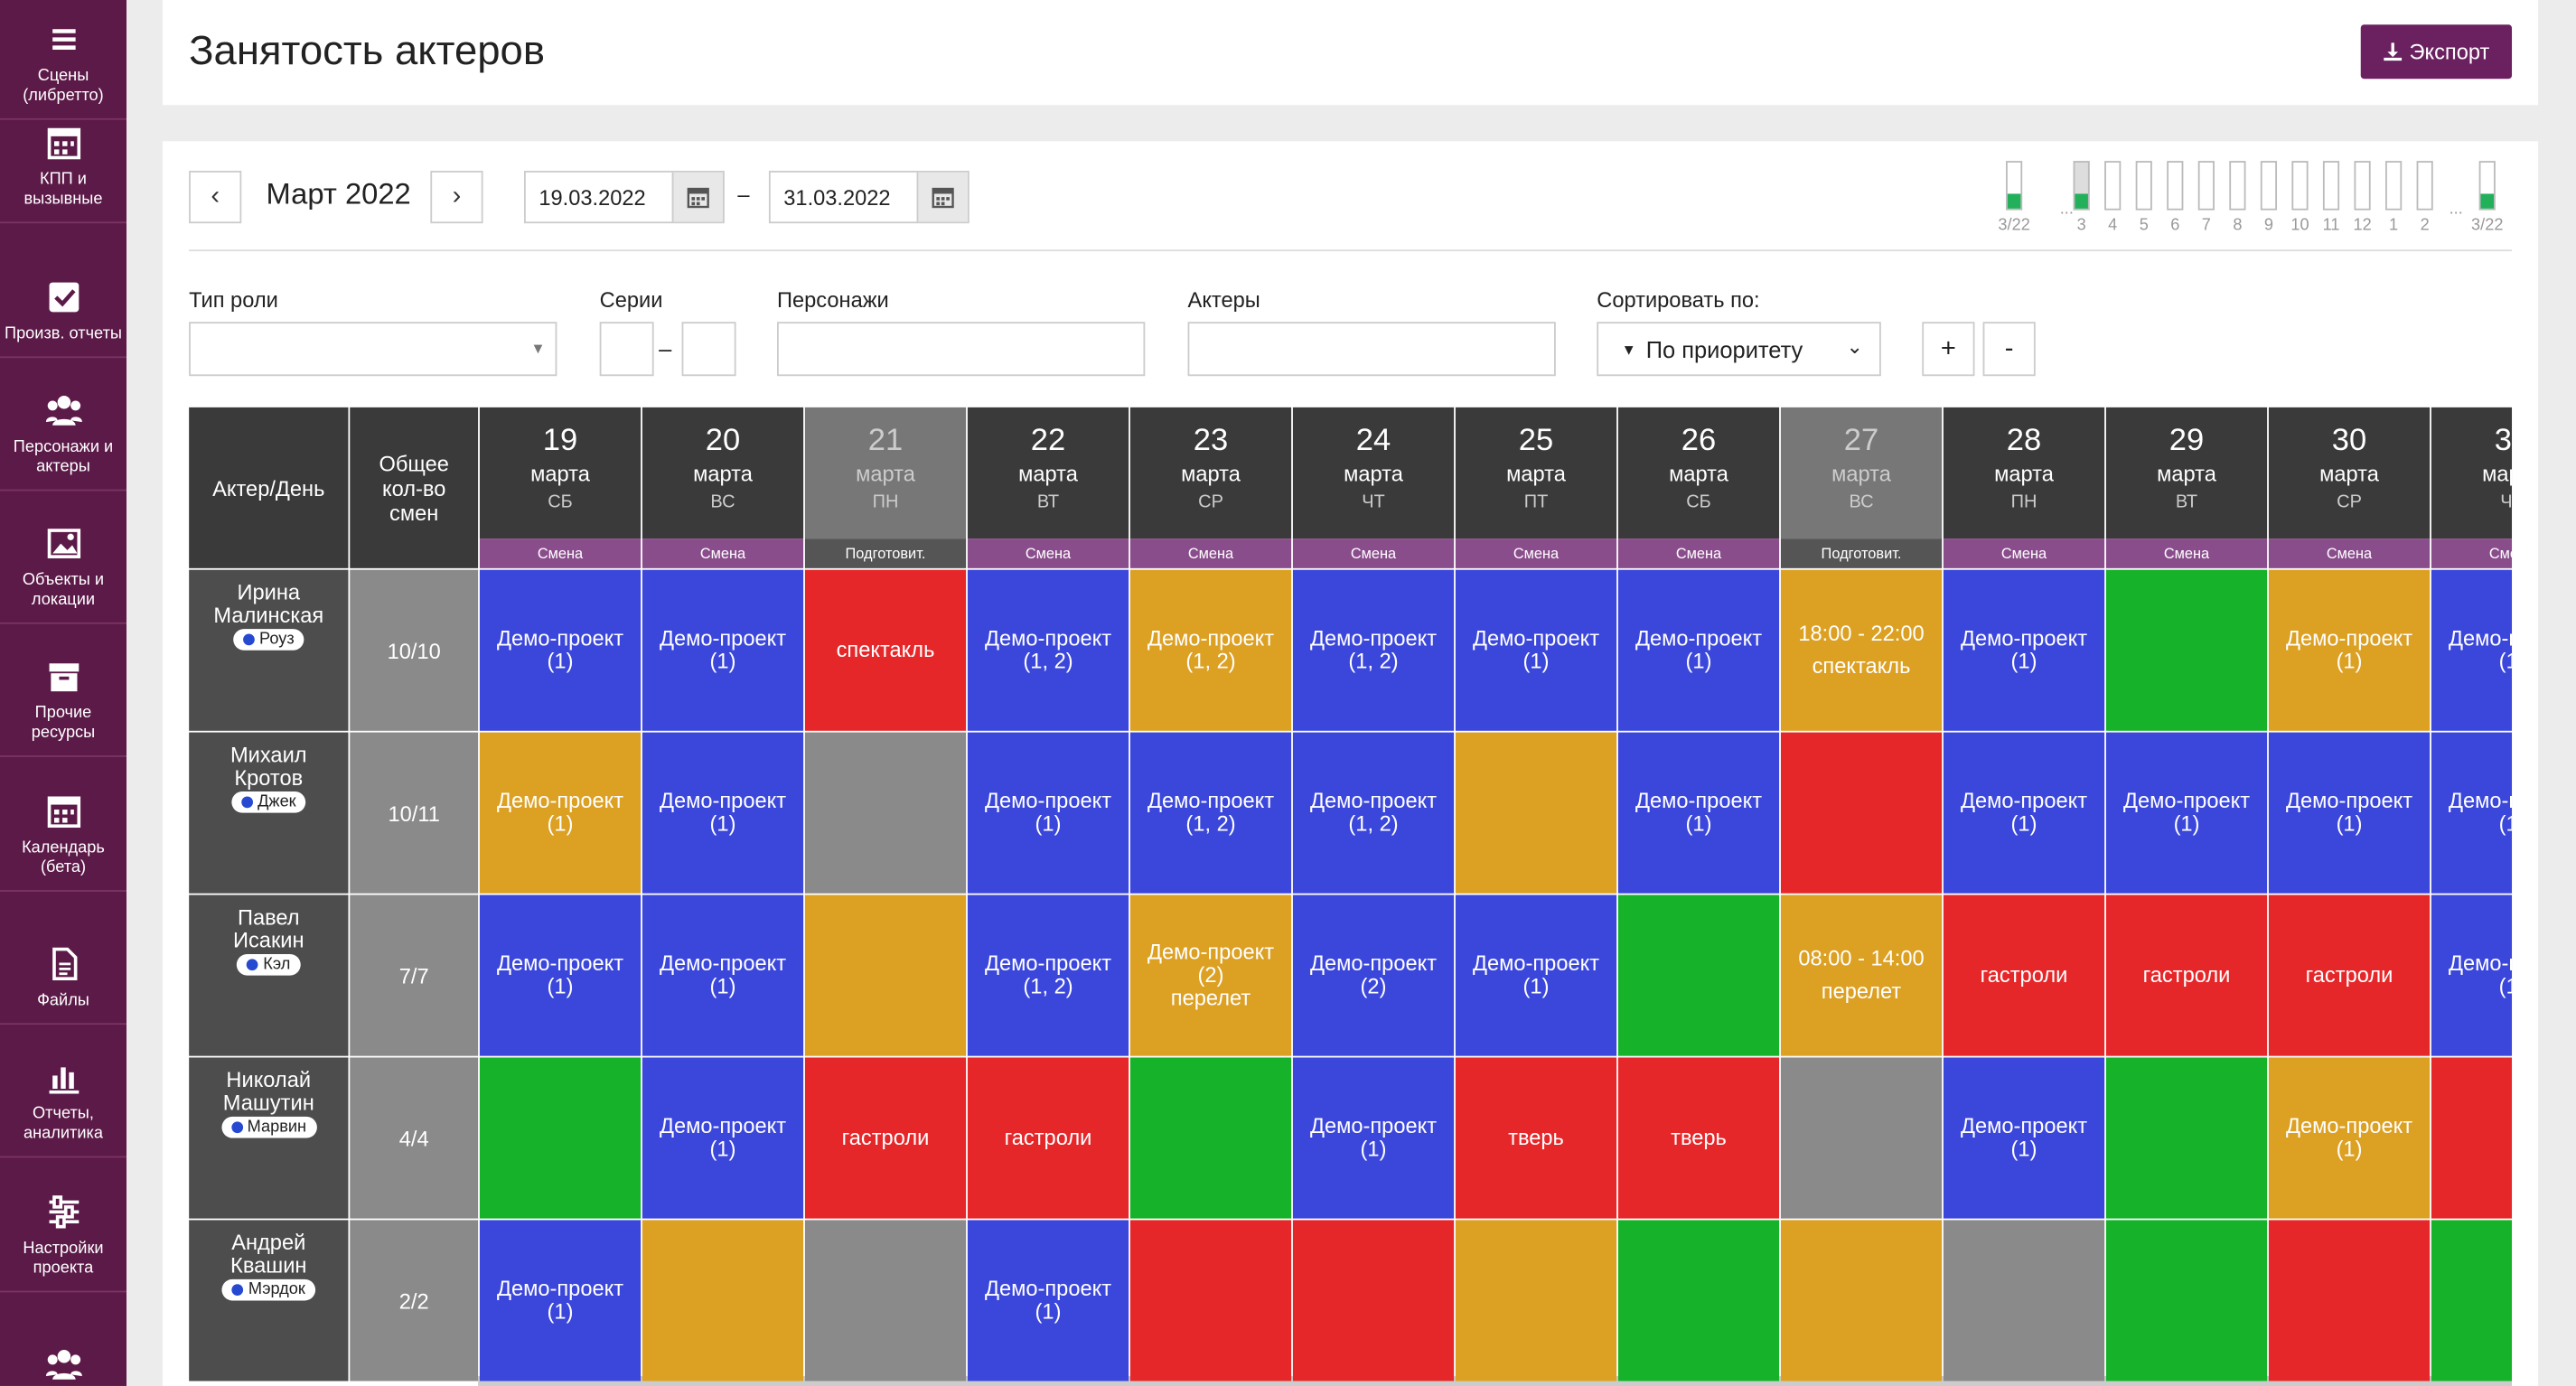  I want to click on sort-select: ▼ По приоритету ⌄, so click(1739, 350).